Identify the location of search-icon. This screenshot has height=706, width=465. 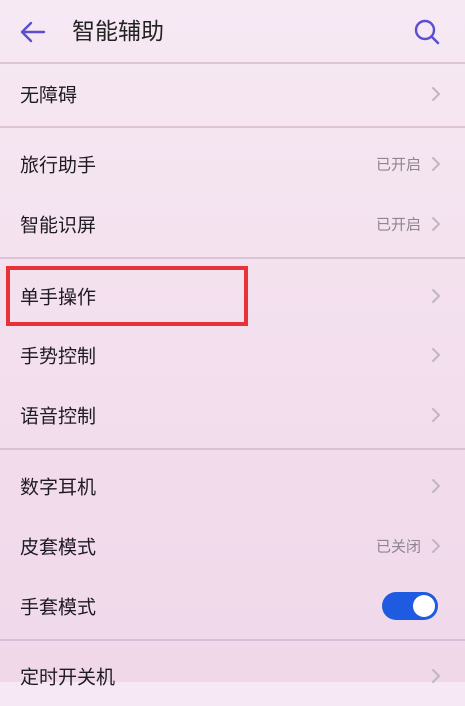
(427, 32).